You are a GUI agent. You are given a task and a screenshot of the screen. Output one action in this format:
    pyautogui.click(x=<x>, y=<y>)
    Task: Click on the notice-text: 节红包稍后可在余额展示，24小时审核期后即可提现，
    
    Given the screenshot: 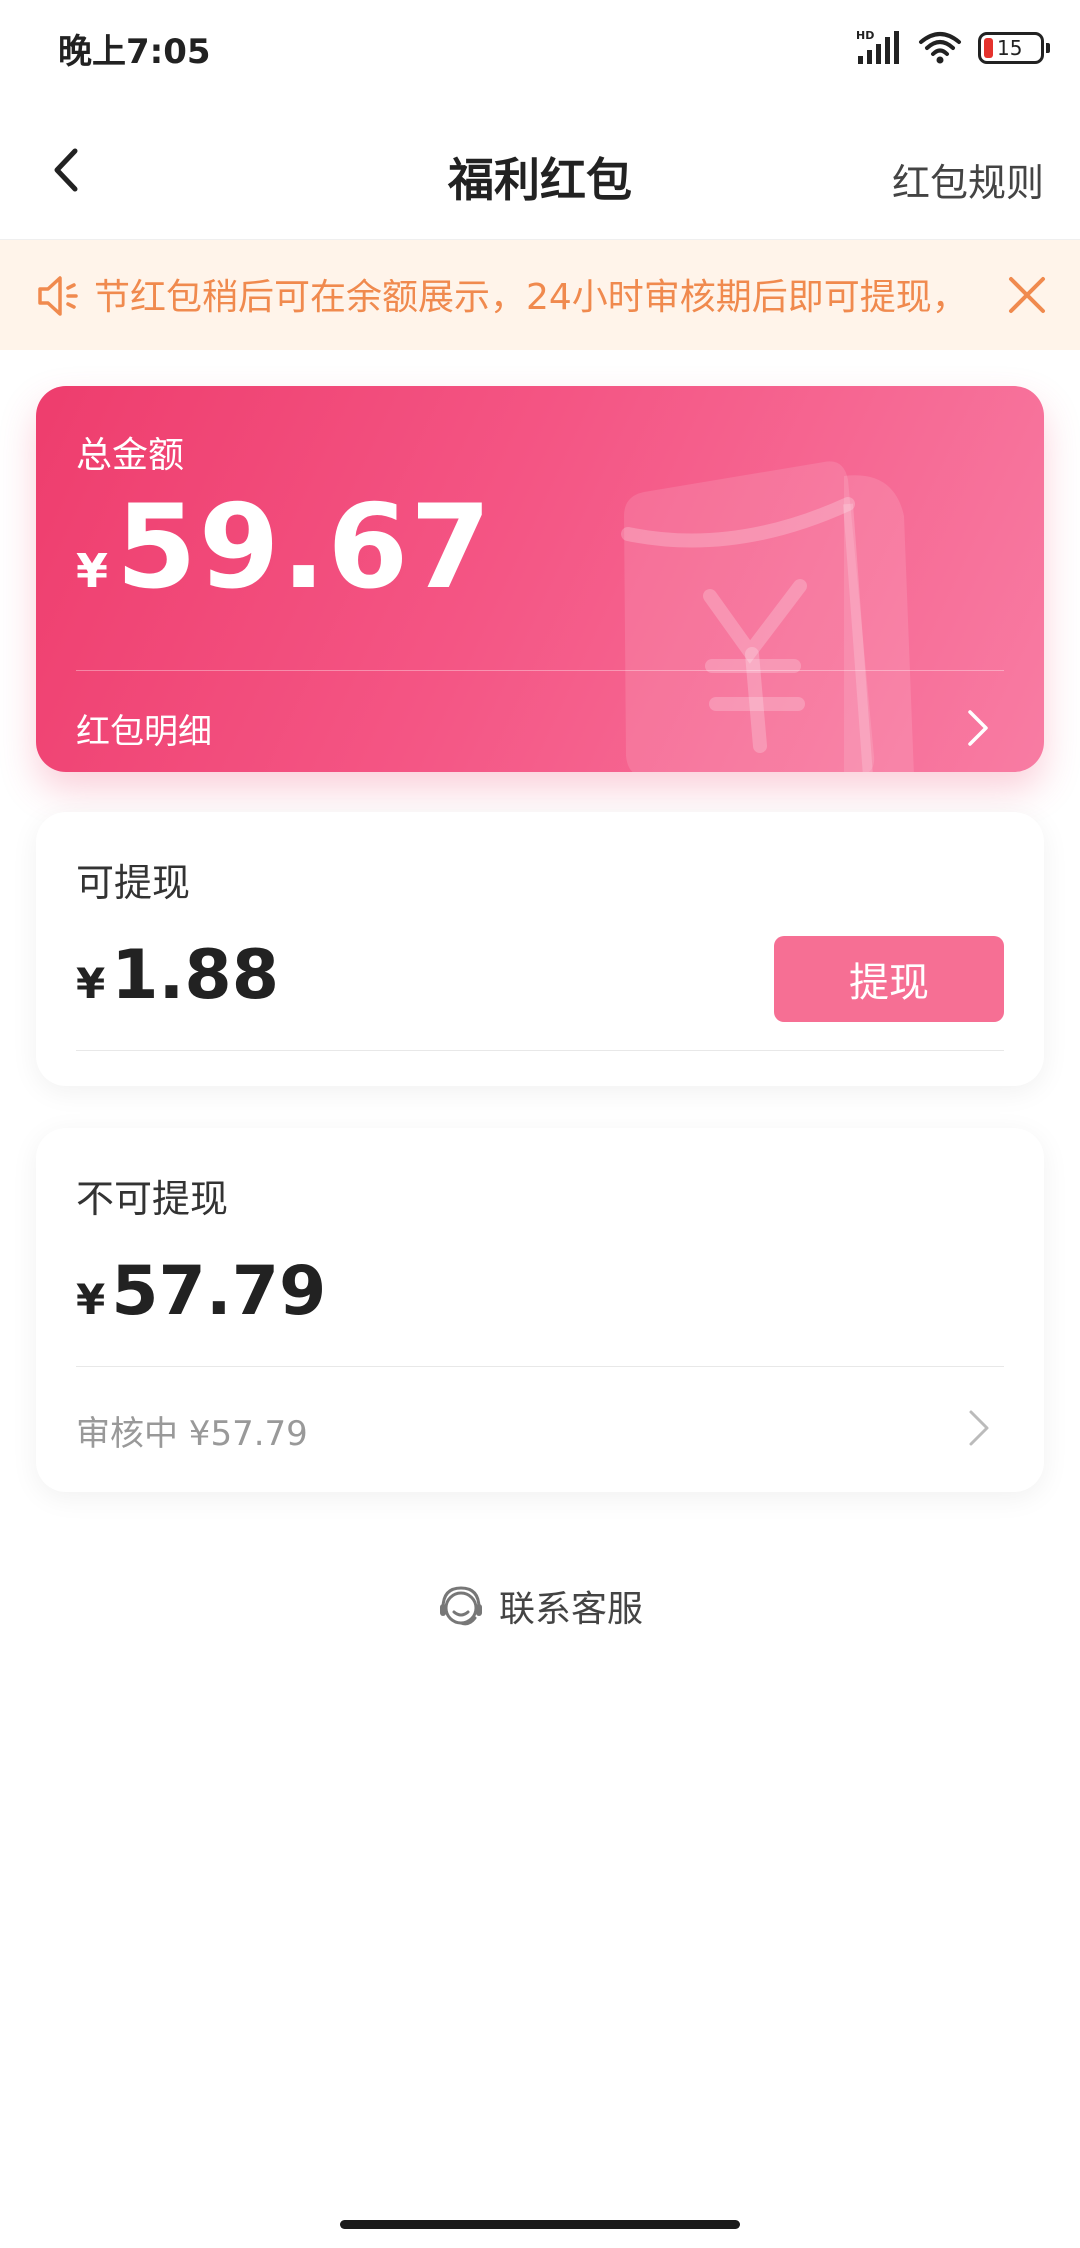 What is the action you would take?
    pyautogui.click(x=531, y=297)
    